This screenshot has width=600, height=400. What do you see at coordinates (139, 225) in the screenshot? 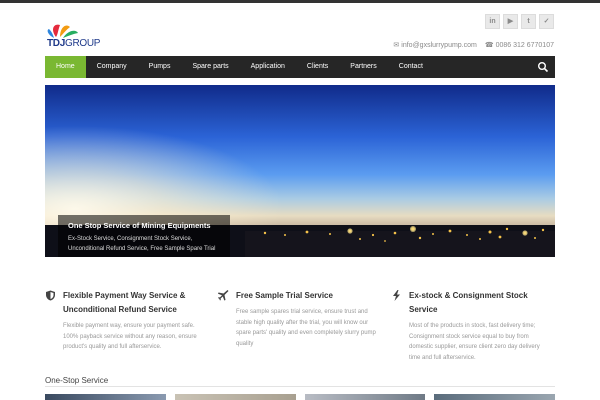
I see `hero-title: One Stop Service of Mining Equipments` at bounding box center [139, 225].